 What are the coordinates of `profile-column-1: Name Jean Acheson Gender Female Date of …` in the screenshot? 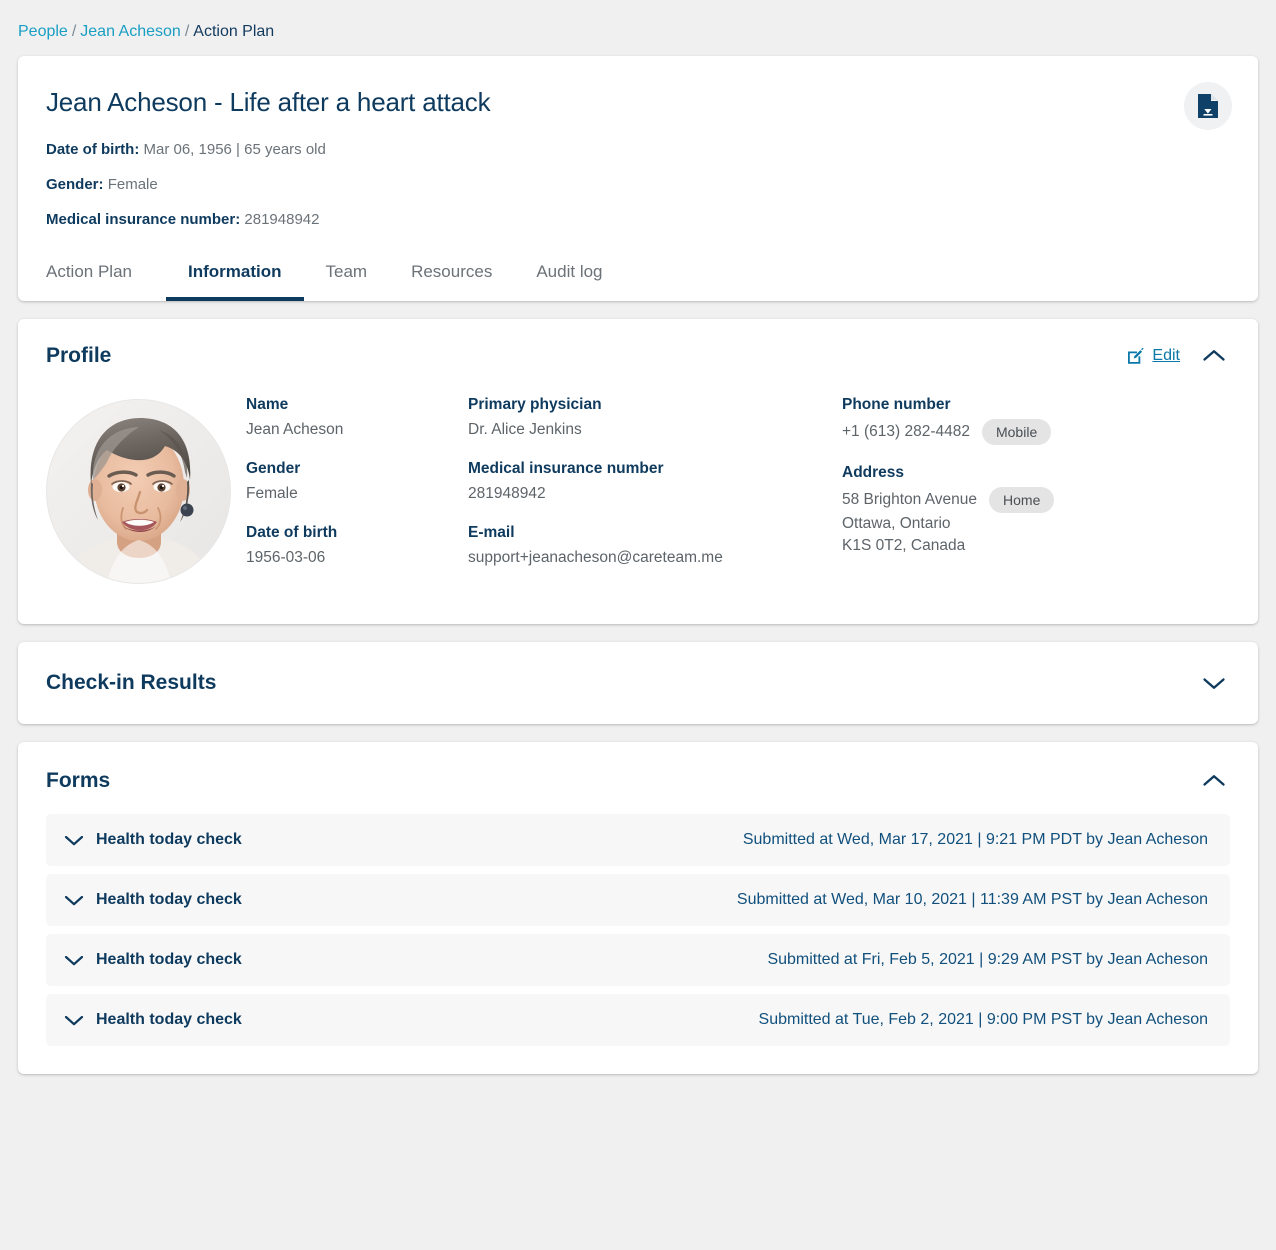 It's located at (357, 489).